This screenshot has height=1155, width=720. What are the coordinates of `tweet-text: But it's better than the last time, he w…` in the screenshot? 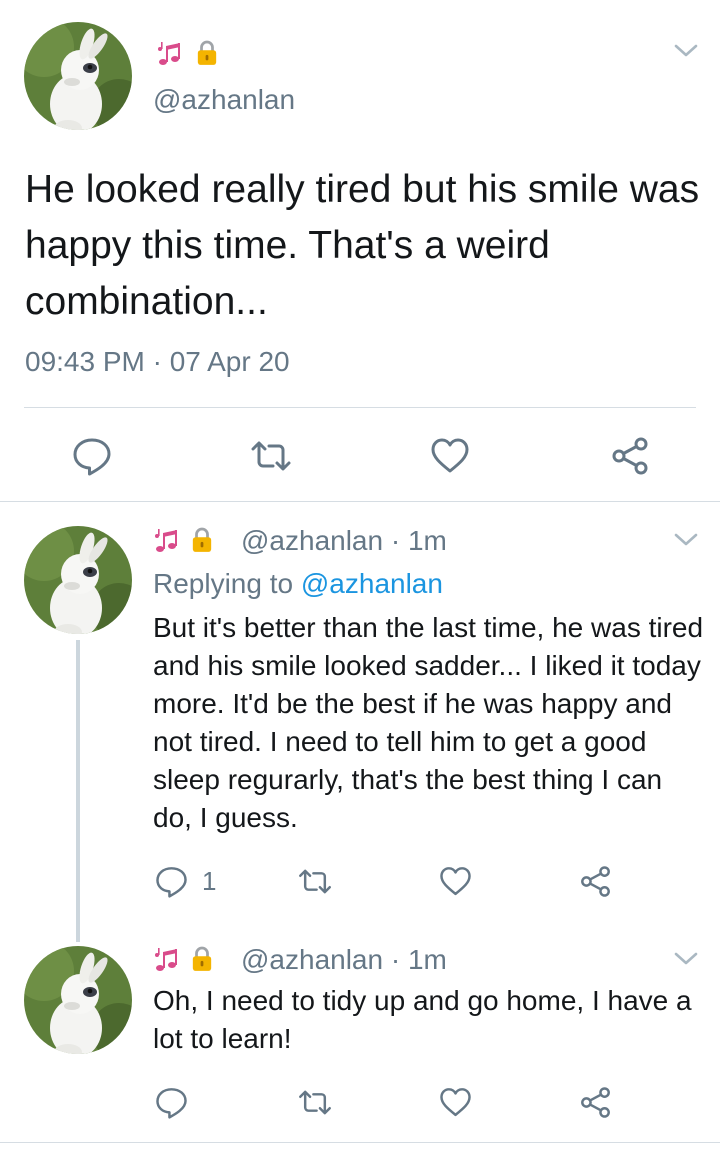 It's located at (428, 722).